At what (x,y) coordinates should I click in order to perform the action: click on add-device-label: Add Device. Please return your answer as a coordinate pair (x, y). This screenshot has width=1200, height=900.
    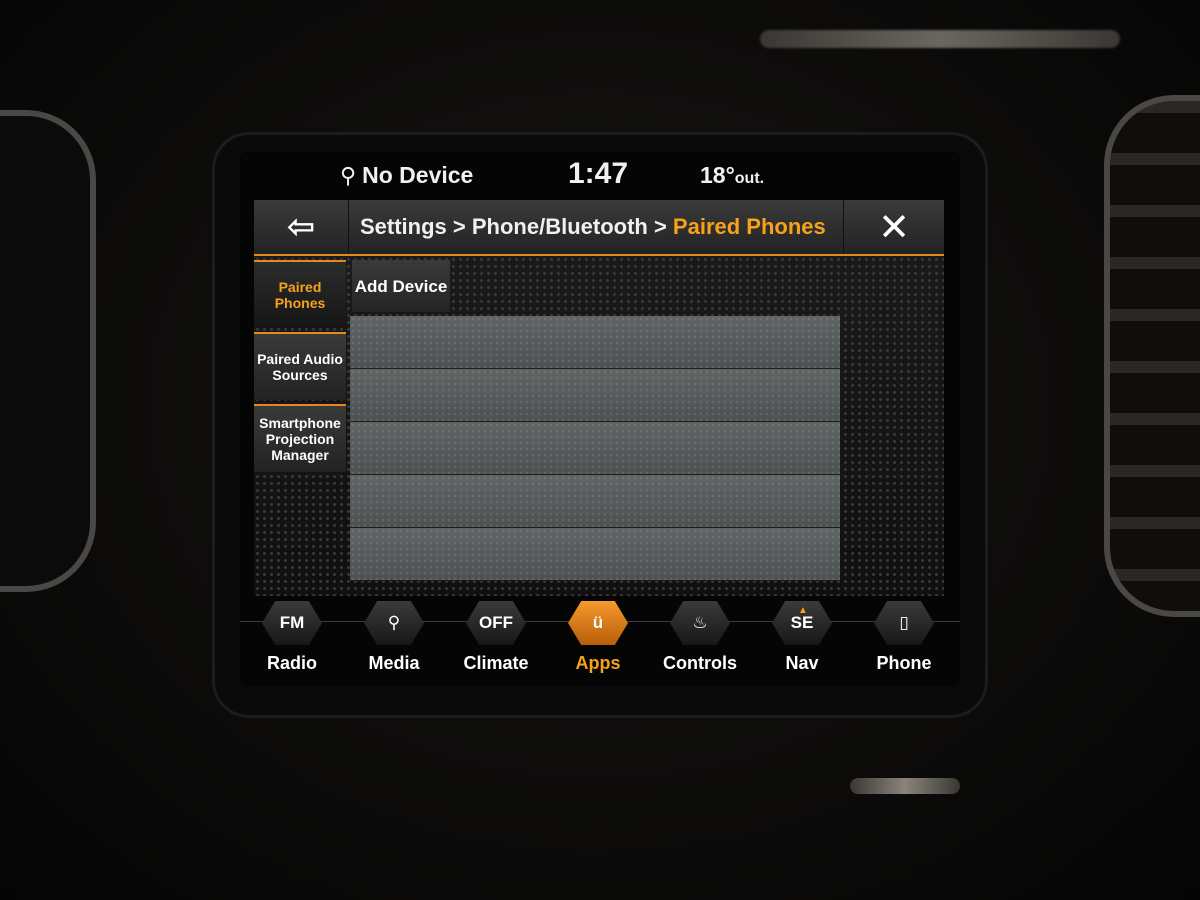
    Looking at the image, I should click on (401, 286).